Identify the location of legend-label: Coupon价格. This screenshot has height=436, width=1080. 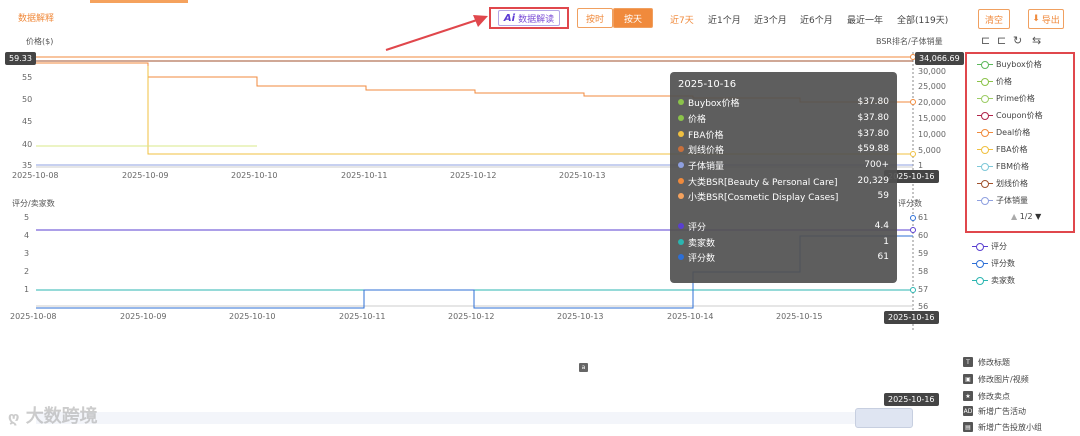
(1019, 115).